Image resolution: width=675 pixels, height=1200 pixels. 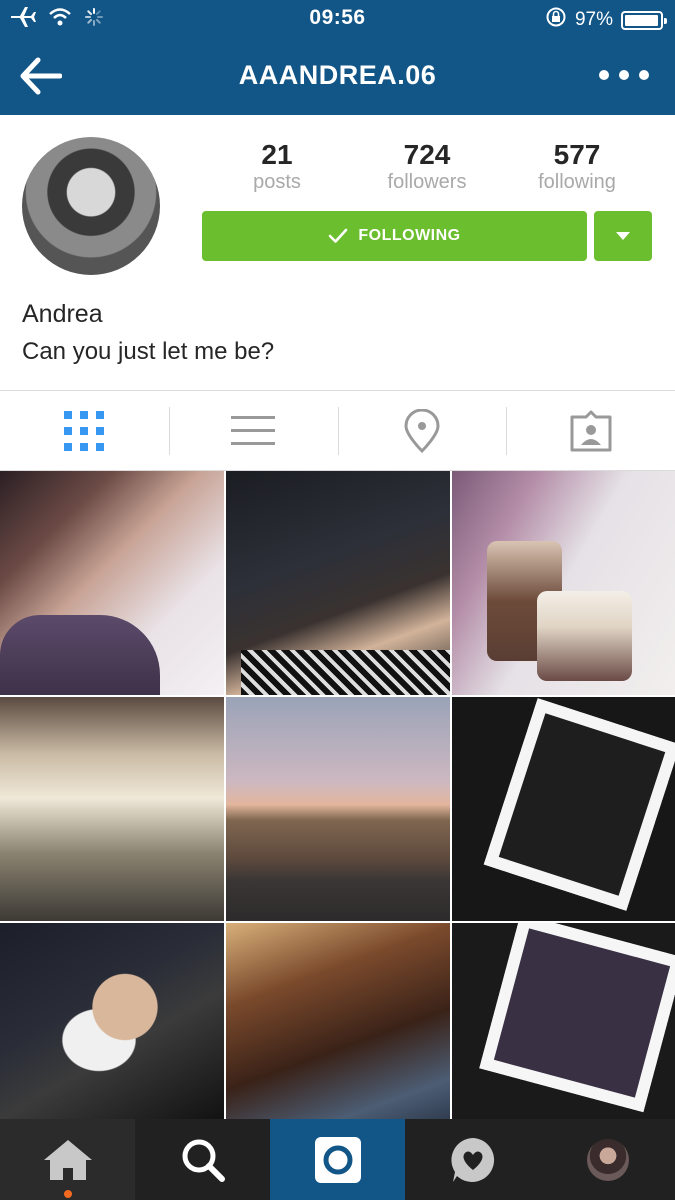 What do you see at coordinates (577, 182) in the screenshot?
I see `following-label: following` at bounding box center [577, 182].